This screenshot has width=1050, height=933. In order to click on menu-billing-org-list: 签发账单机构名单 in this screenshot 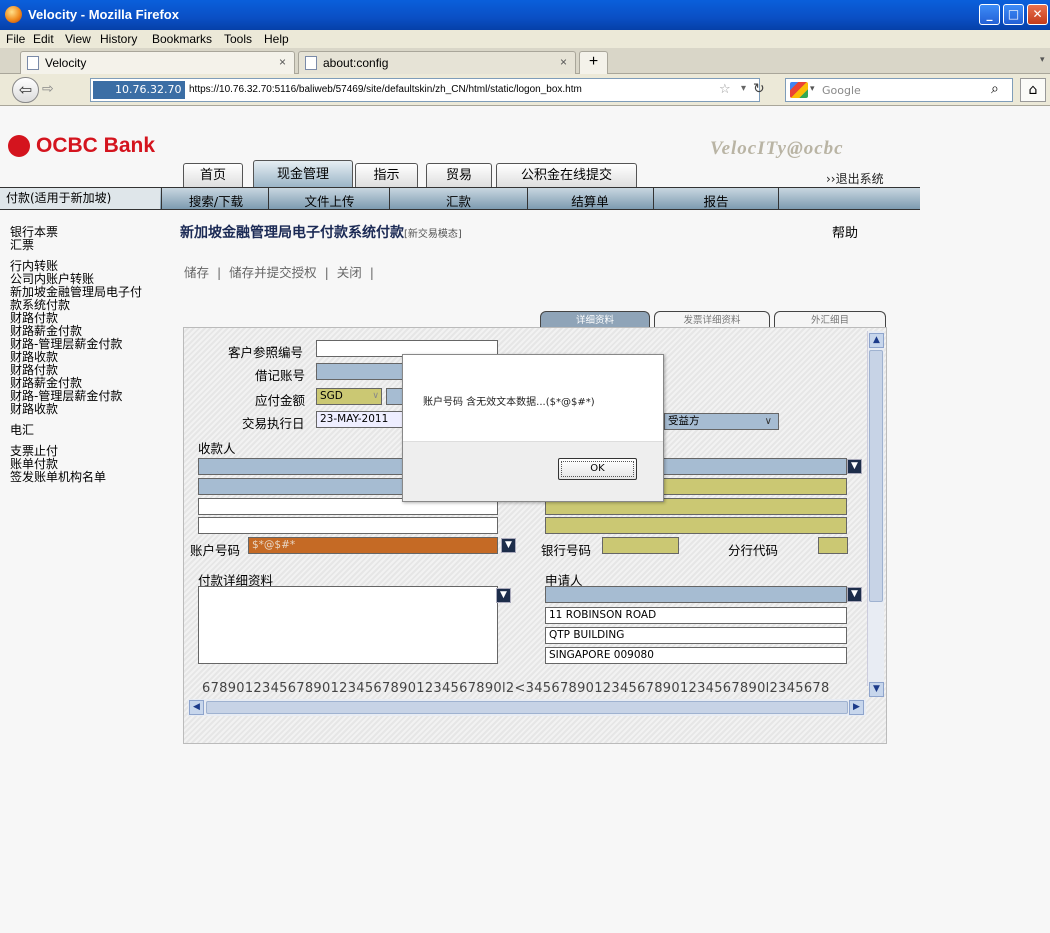, I will do `click(92, 477)`.